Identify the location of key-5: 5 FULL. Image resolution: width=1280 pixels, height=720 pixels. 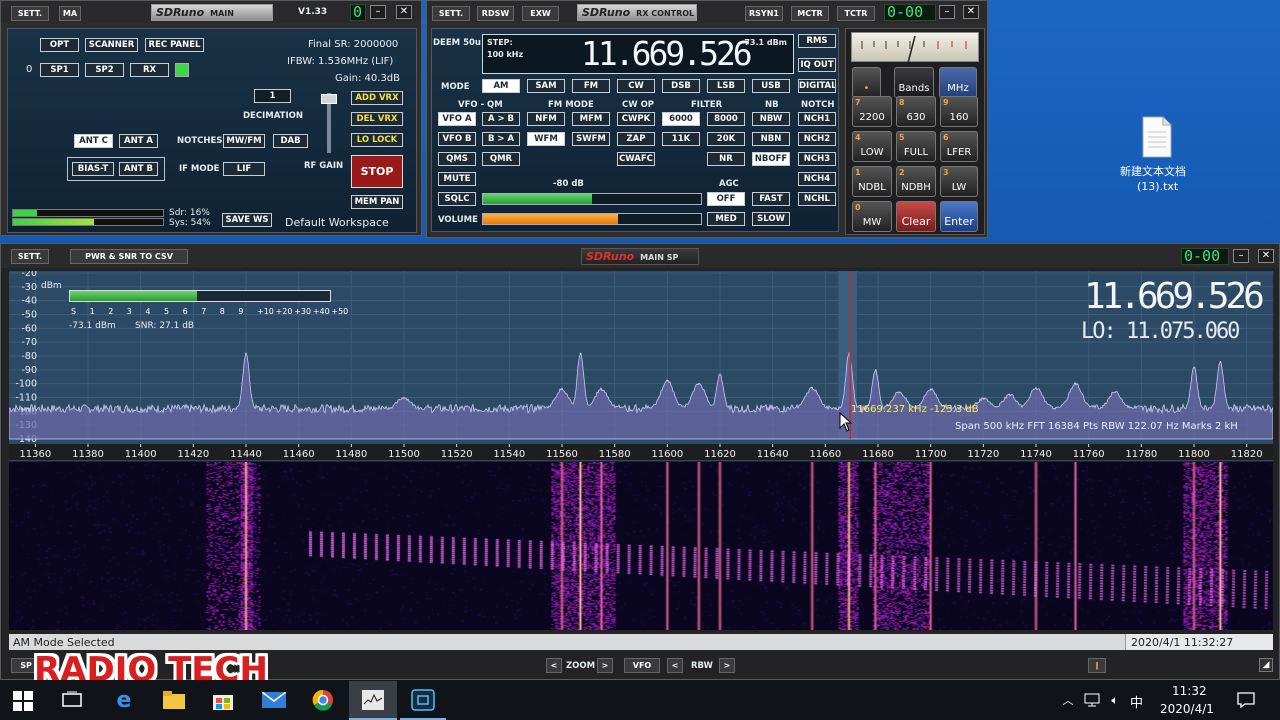
(916, 146).